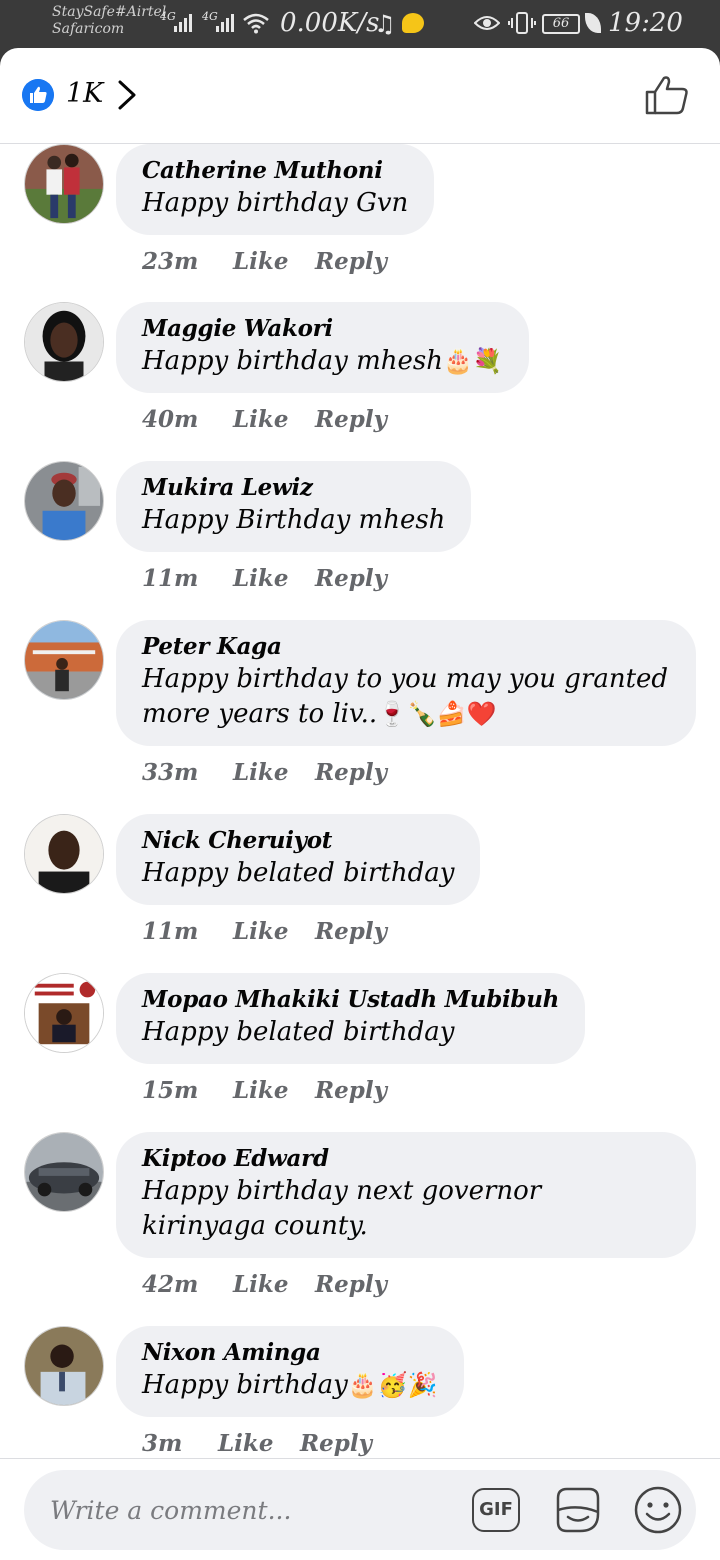 The image size is (720, 1560). What do you see at coordinates (290, 1353) in the screenshot?
I see `comment-author: Nixon Aminga` at bounding box center [290, 1353].